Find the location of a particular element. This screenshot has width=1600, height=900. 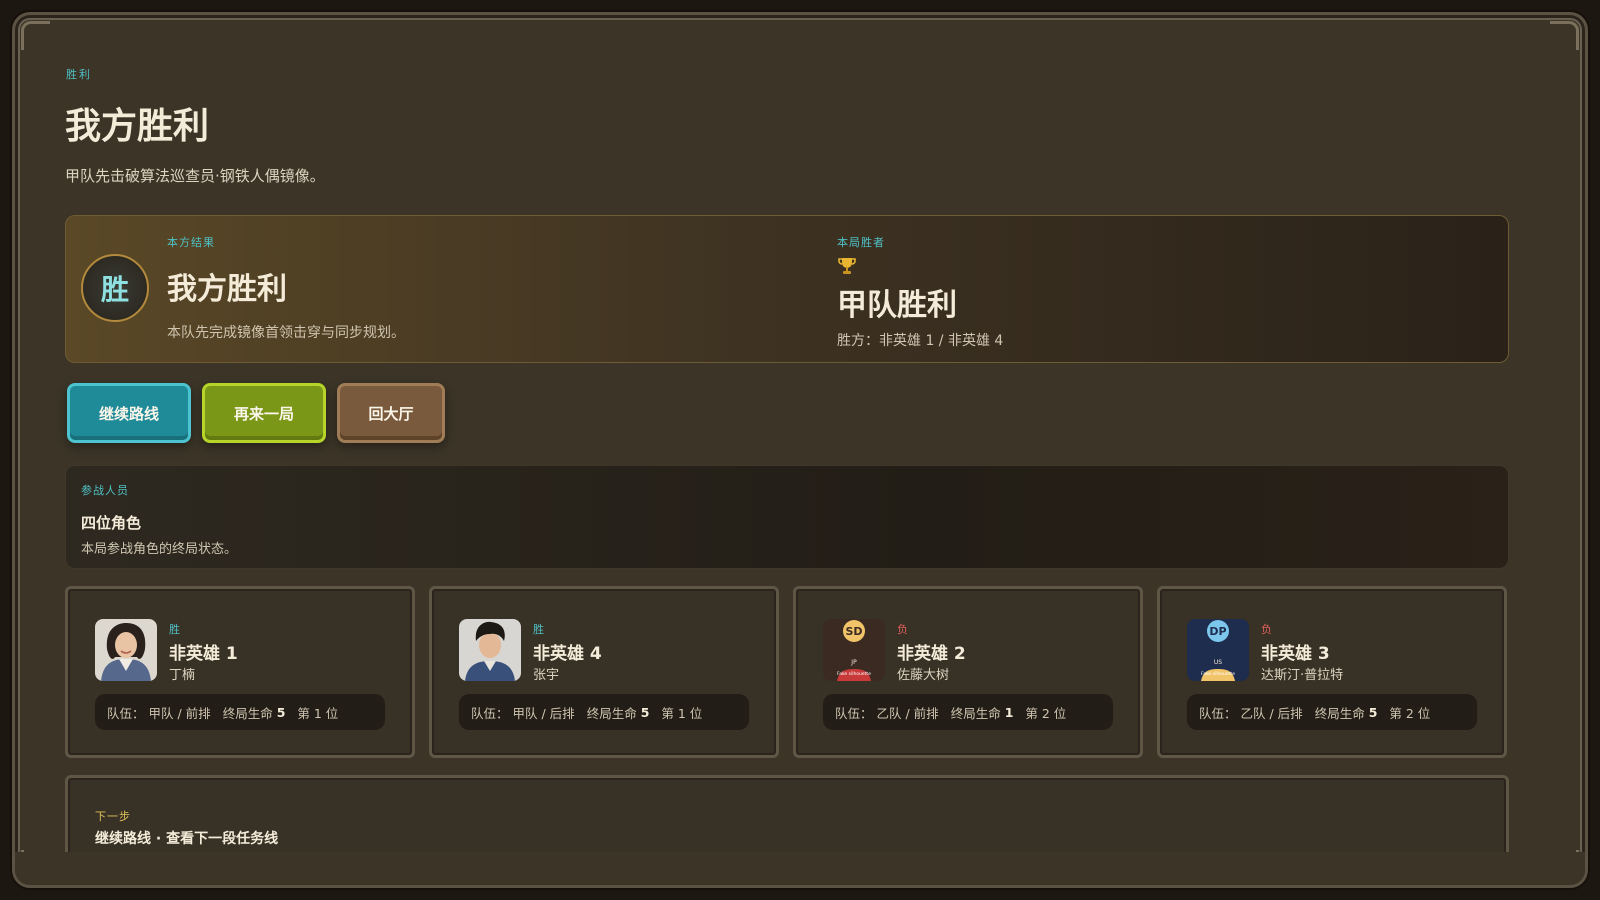

avatar: SD JP Fake silhouette is located at coordinates (854, 650).